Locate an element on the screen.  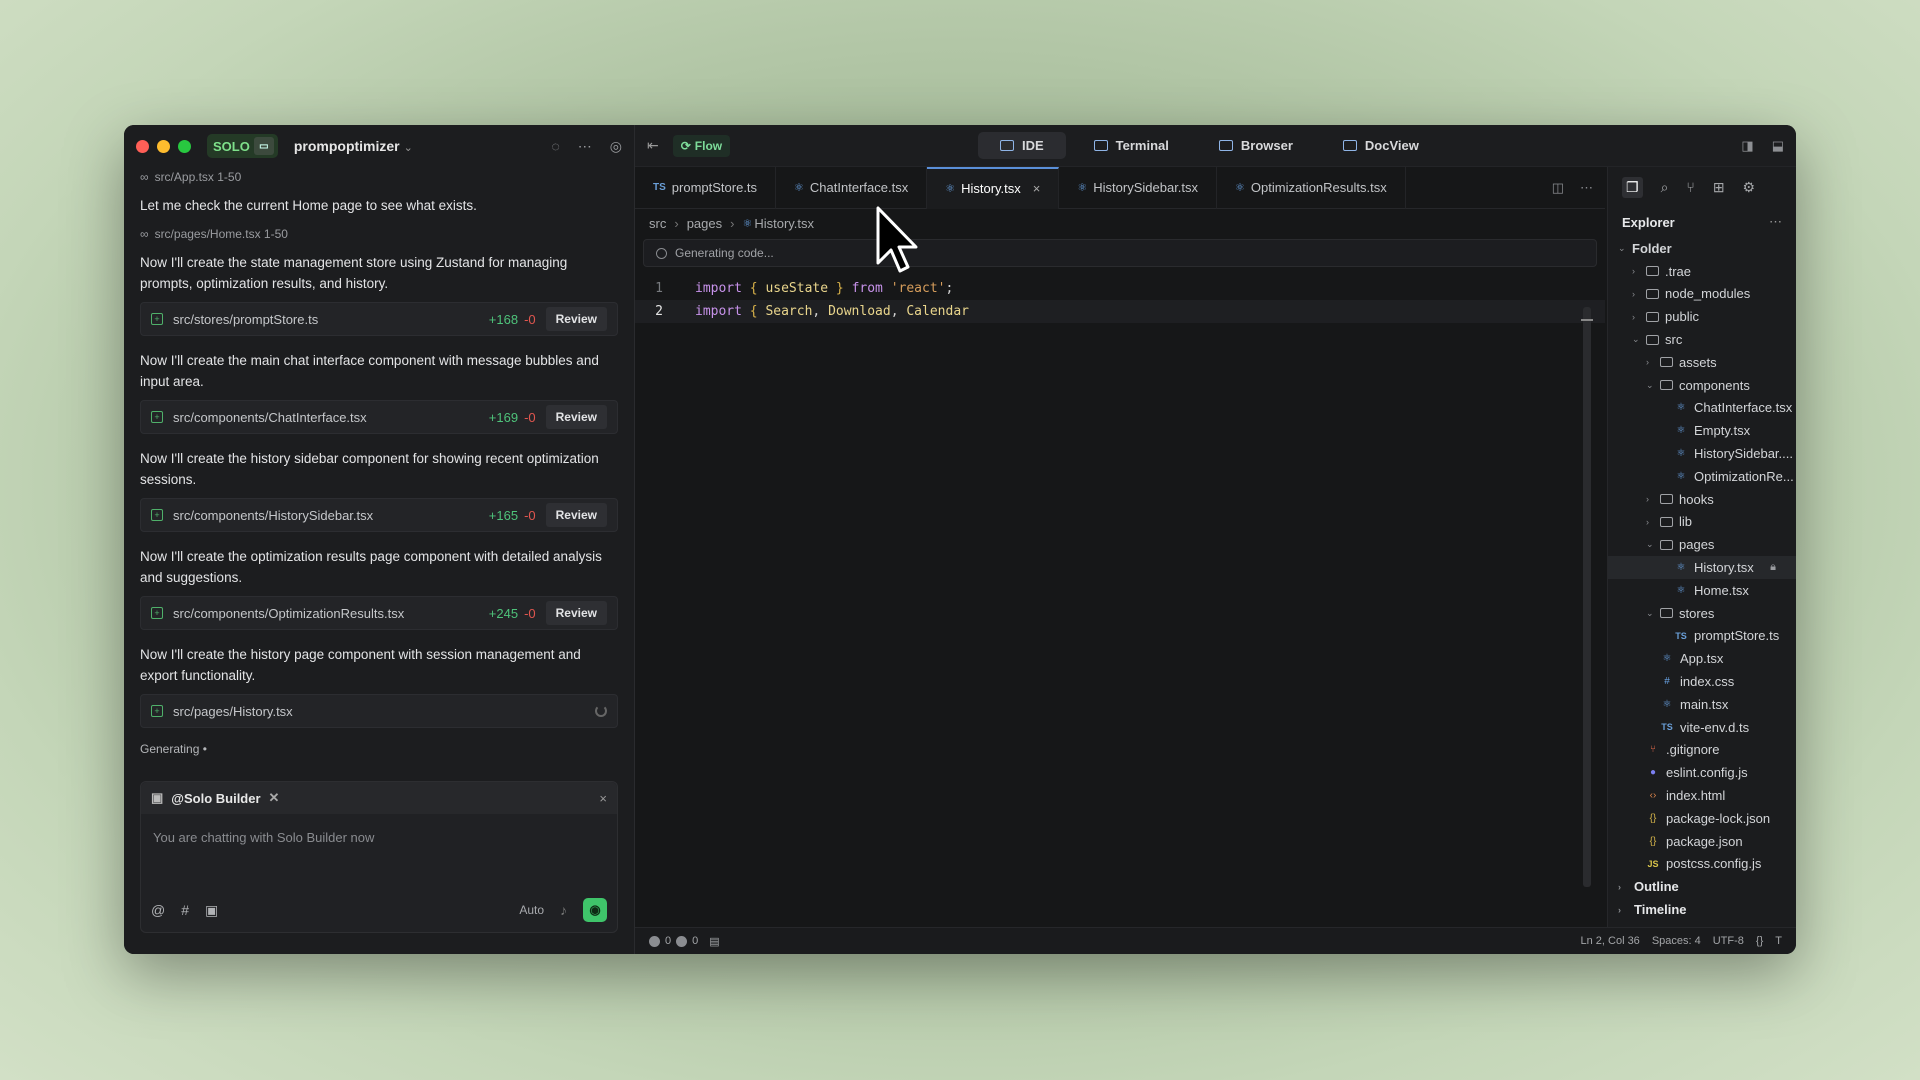
status-extra: T is located at coordinates (1778, 941).